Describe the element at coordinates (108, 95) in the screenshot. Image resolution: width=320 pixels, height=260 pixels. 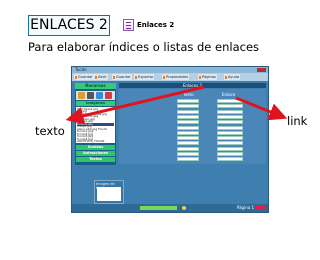
I see `delete-icon` at that location.